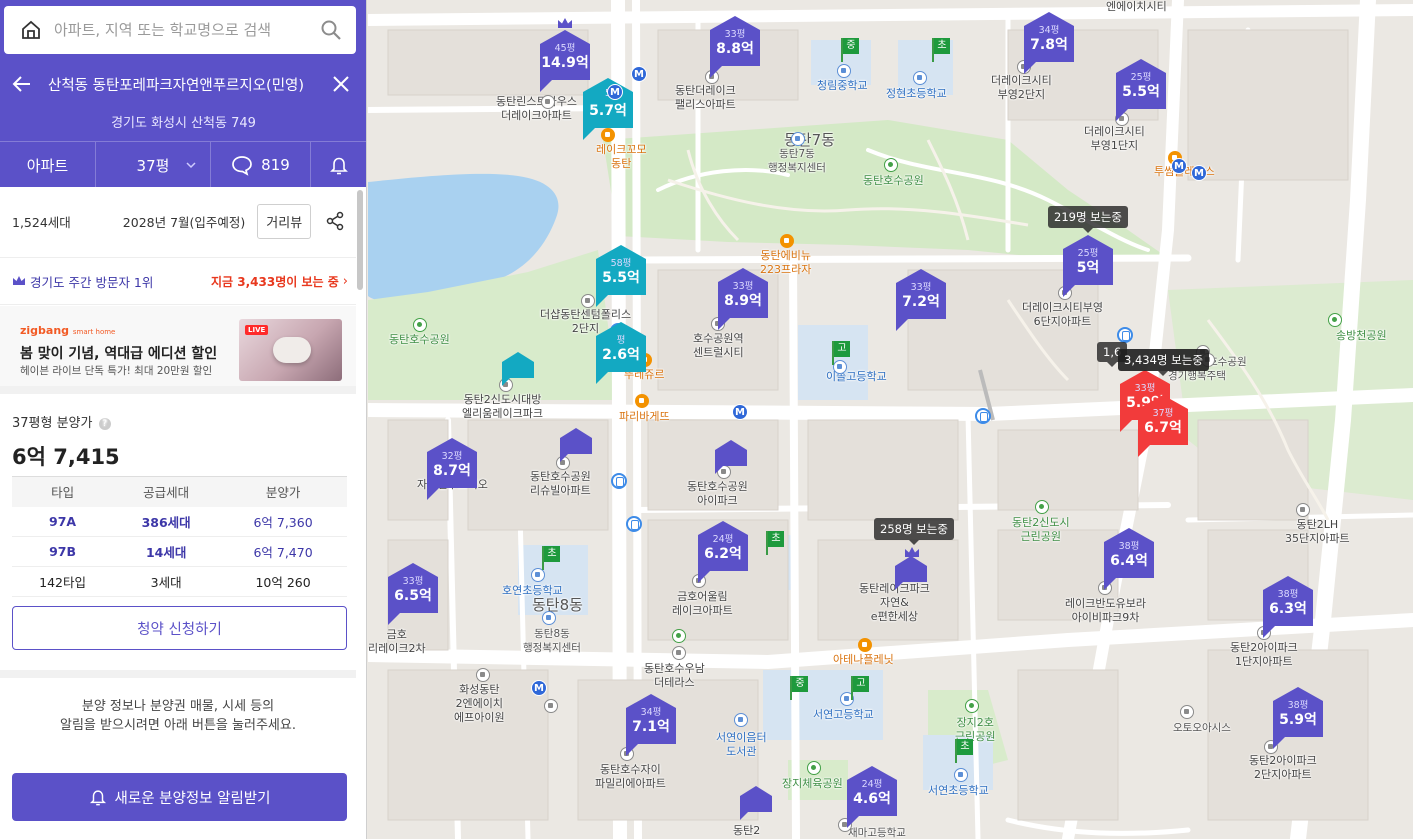 This screenshot has height=839, width=1413. I want to click on home-icon, so click(31, 30).